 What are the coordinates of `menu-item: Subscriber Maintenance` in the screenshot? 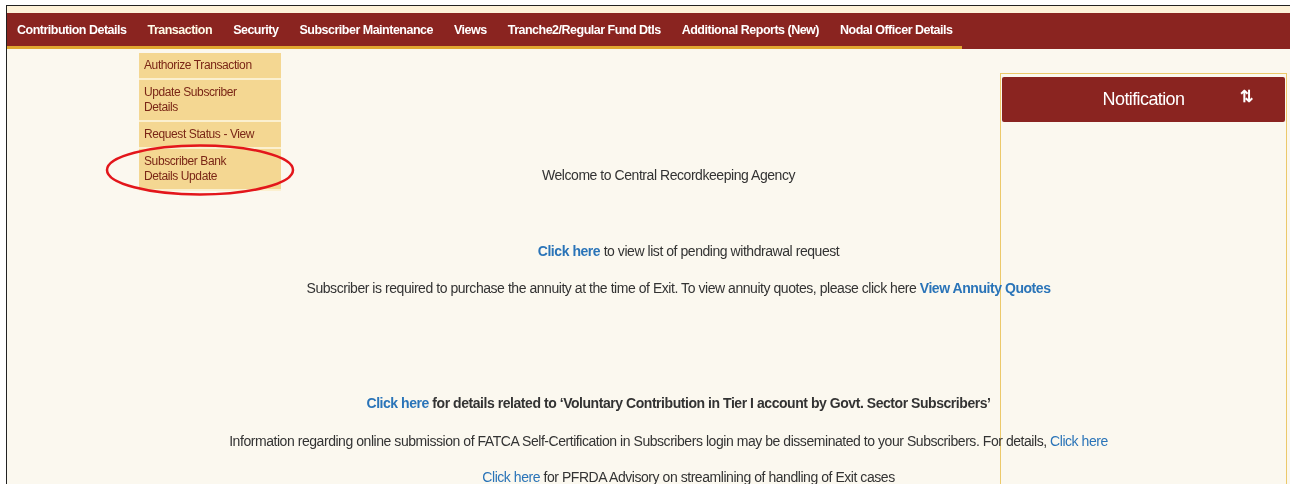 It's located at (366, 29).